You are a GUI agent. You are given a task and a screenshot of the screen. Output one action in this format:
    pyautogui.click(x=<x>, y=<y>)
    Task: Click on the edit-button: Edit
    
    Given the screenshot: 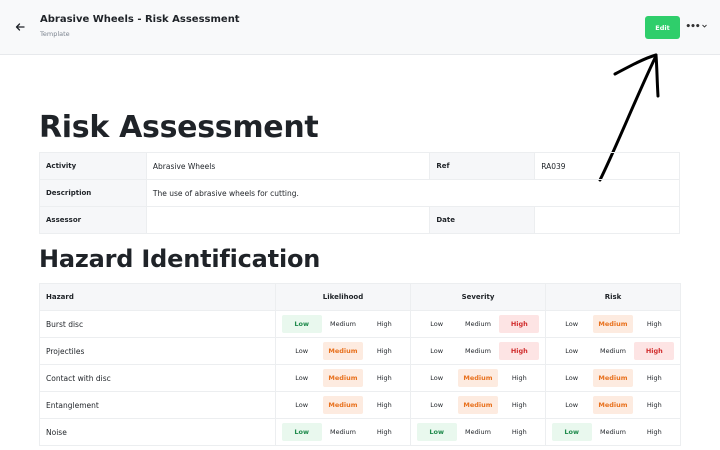 What is the action you would take?
    pyautogui.click(x=662, y=27)
    